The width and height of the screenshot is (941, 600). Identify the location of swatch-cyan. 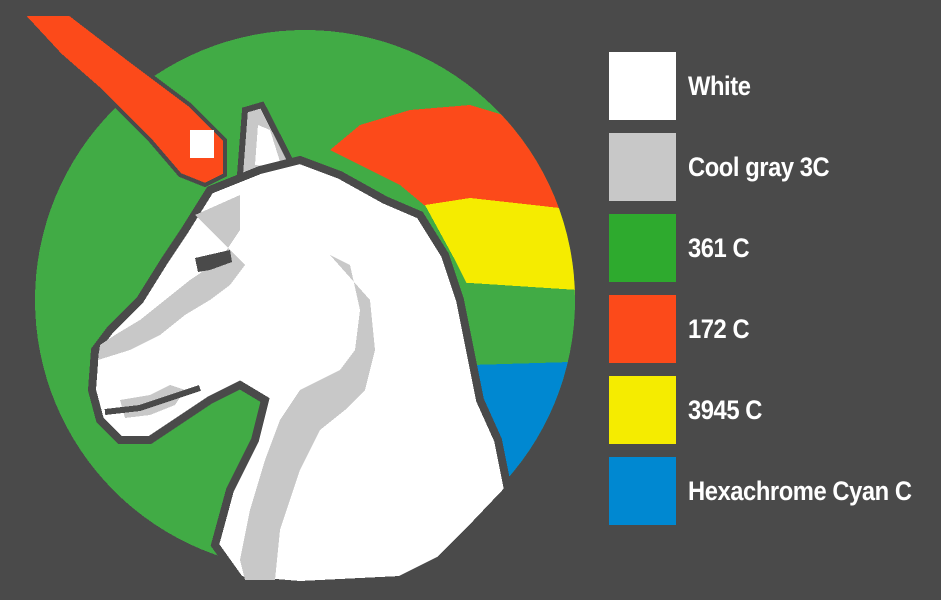
(642, 491).